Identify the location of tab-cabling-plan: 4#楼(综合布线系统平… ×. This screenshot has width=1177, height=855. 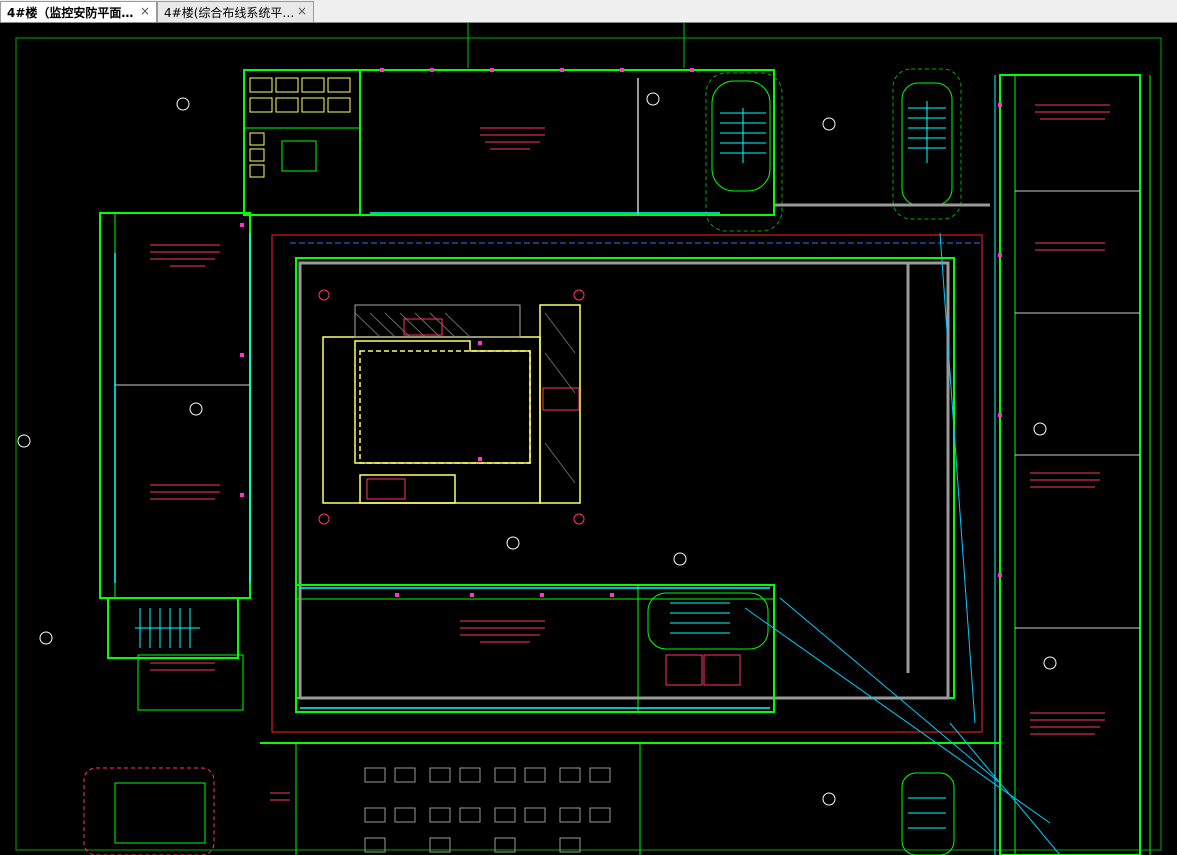
(235, 11).